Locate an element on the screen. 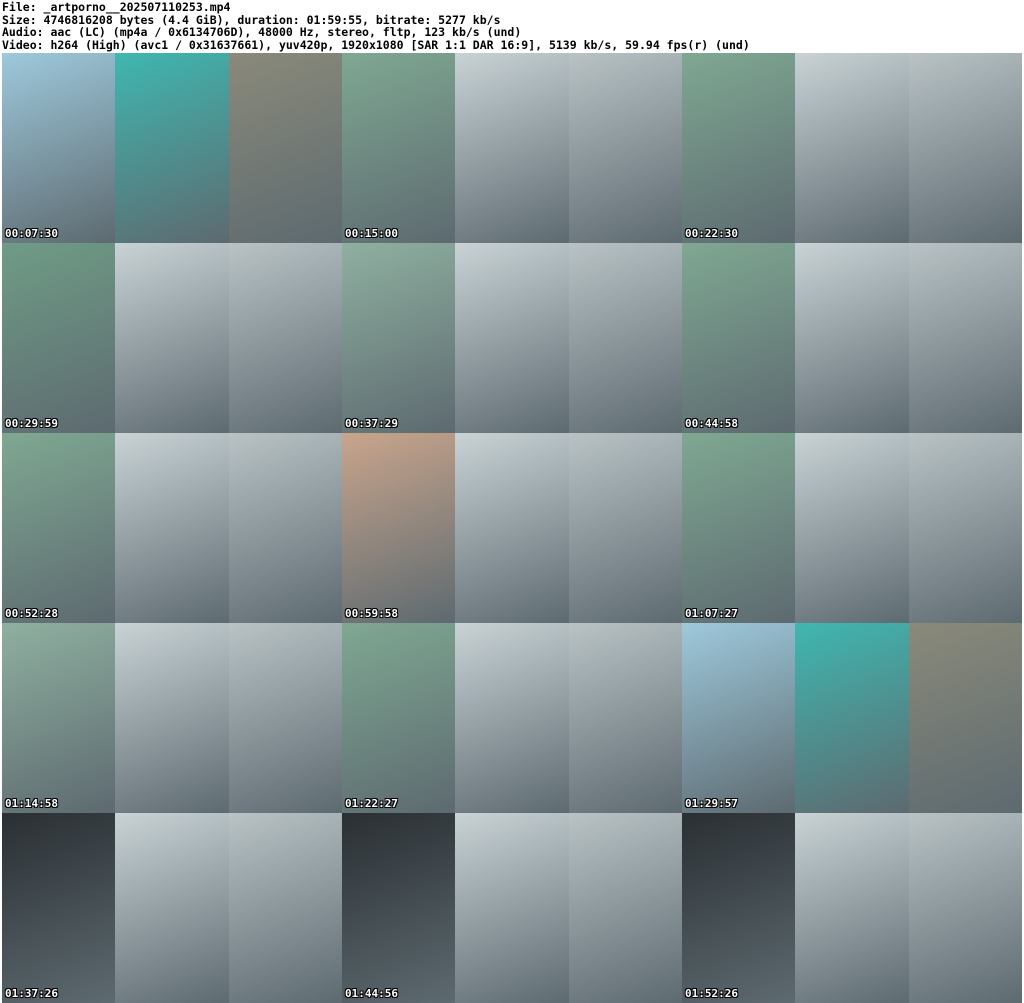 Image resolution: width=1024 pixels, height=1003 pixels. timestamp-label: 00:37:29 is located at coordinates (371, 423).